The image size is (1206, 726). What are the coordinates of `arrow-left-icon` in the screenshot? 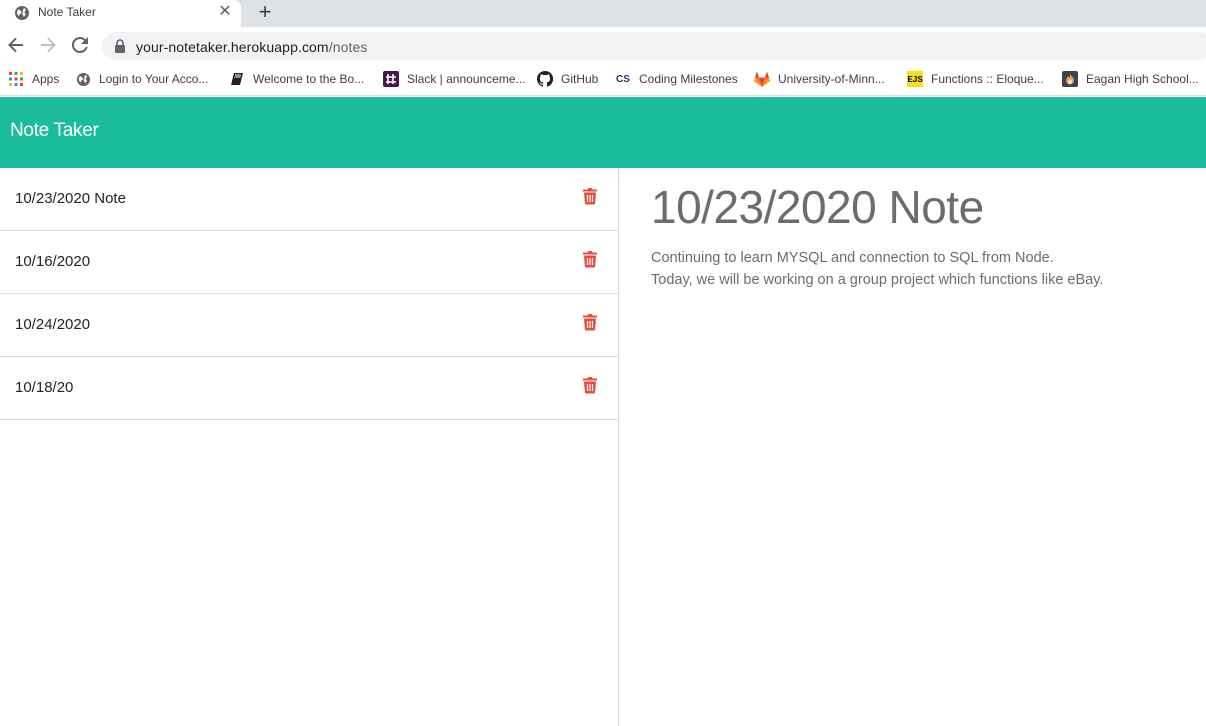 It's located at (16, 45).